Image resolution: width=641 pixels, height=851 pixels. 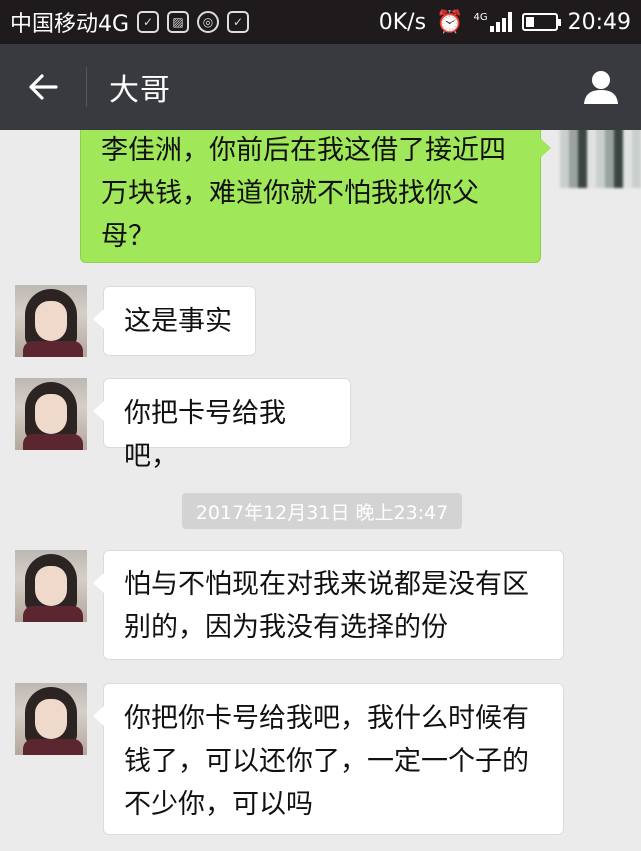 I want to click on message-bubble-received: 你把卡号给我吧，, so click(x=222, y=425).